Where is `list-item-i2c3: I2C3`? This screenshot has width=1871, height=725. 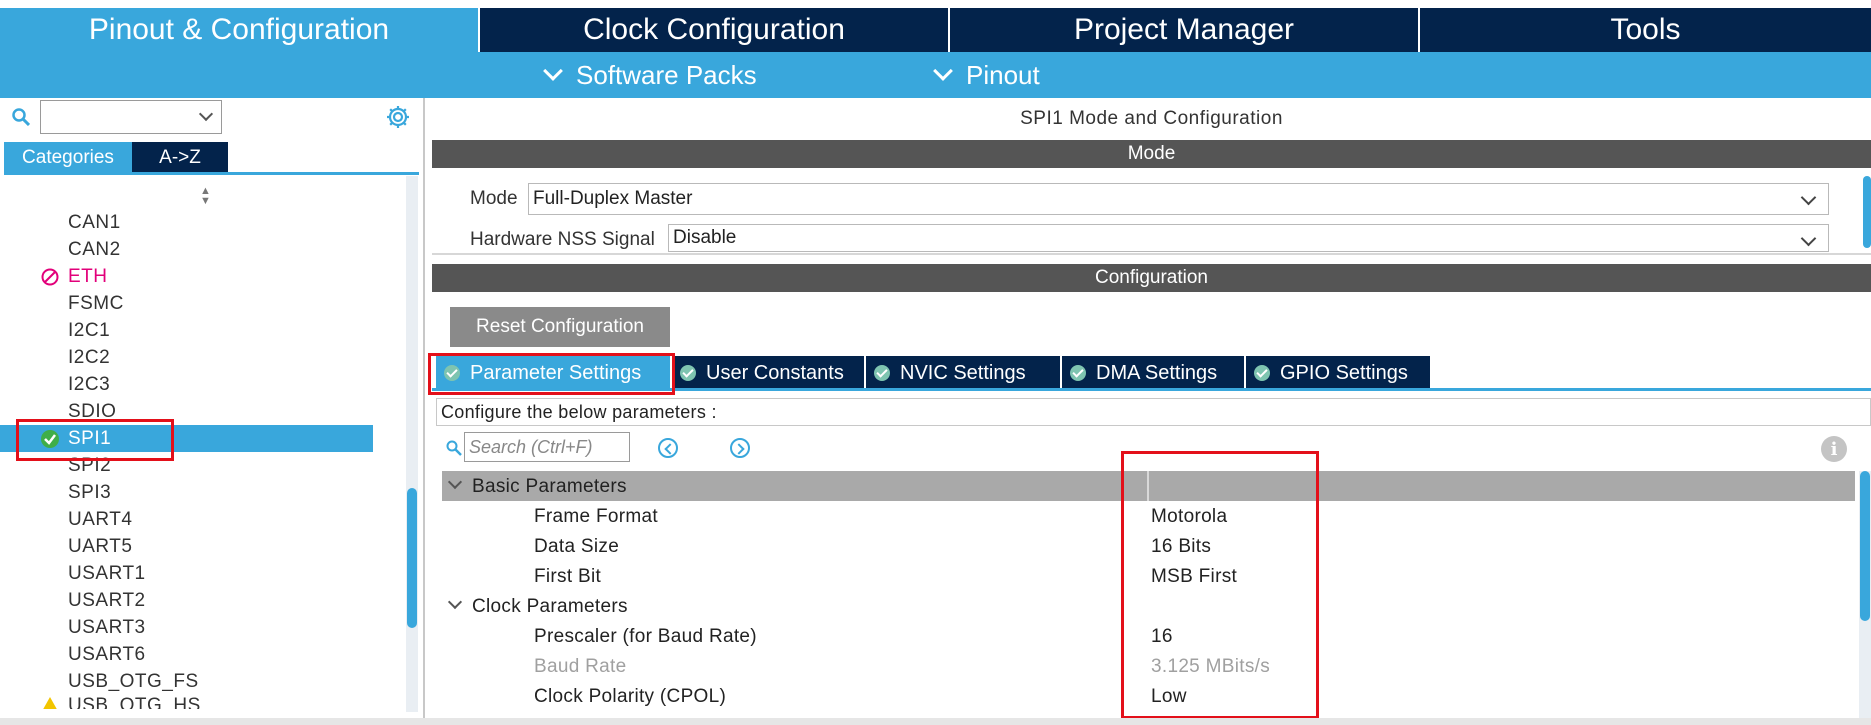 list-item-i2c3: I2C3 is located at coordinates (205, 384).